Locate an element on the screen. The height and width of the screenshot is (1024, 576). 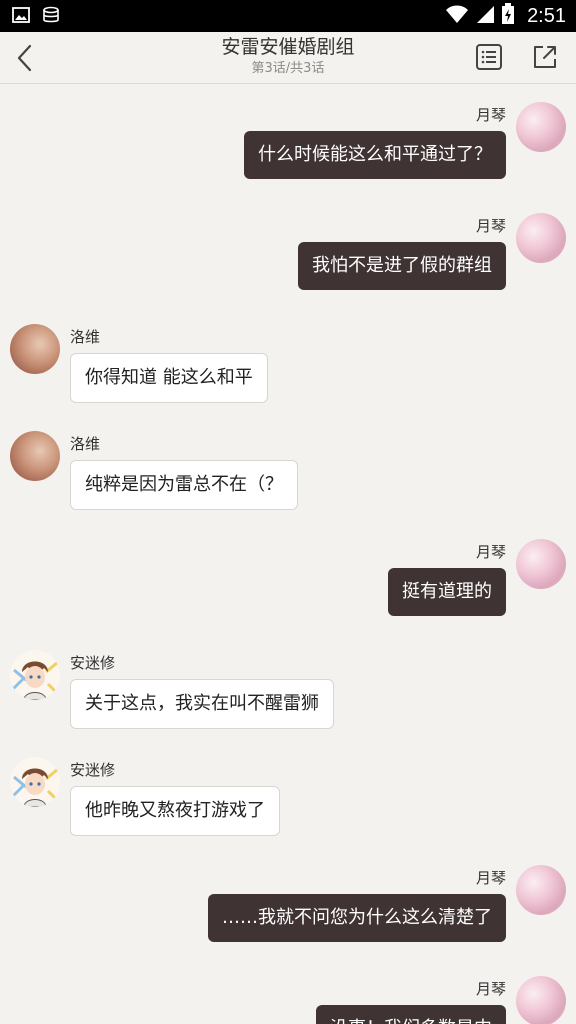
message-bubble: 挺有道理的 is located at coordinates (447, 592).